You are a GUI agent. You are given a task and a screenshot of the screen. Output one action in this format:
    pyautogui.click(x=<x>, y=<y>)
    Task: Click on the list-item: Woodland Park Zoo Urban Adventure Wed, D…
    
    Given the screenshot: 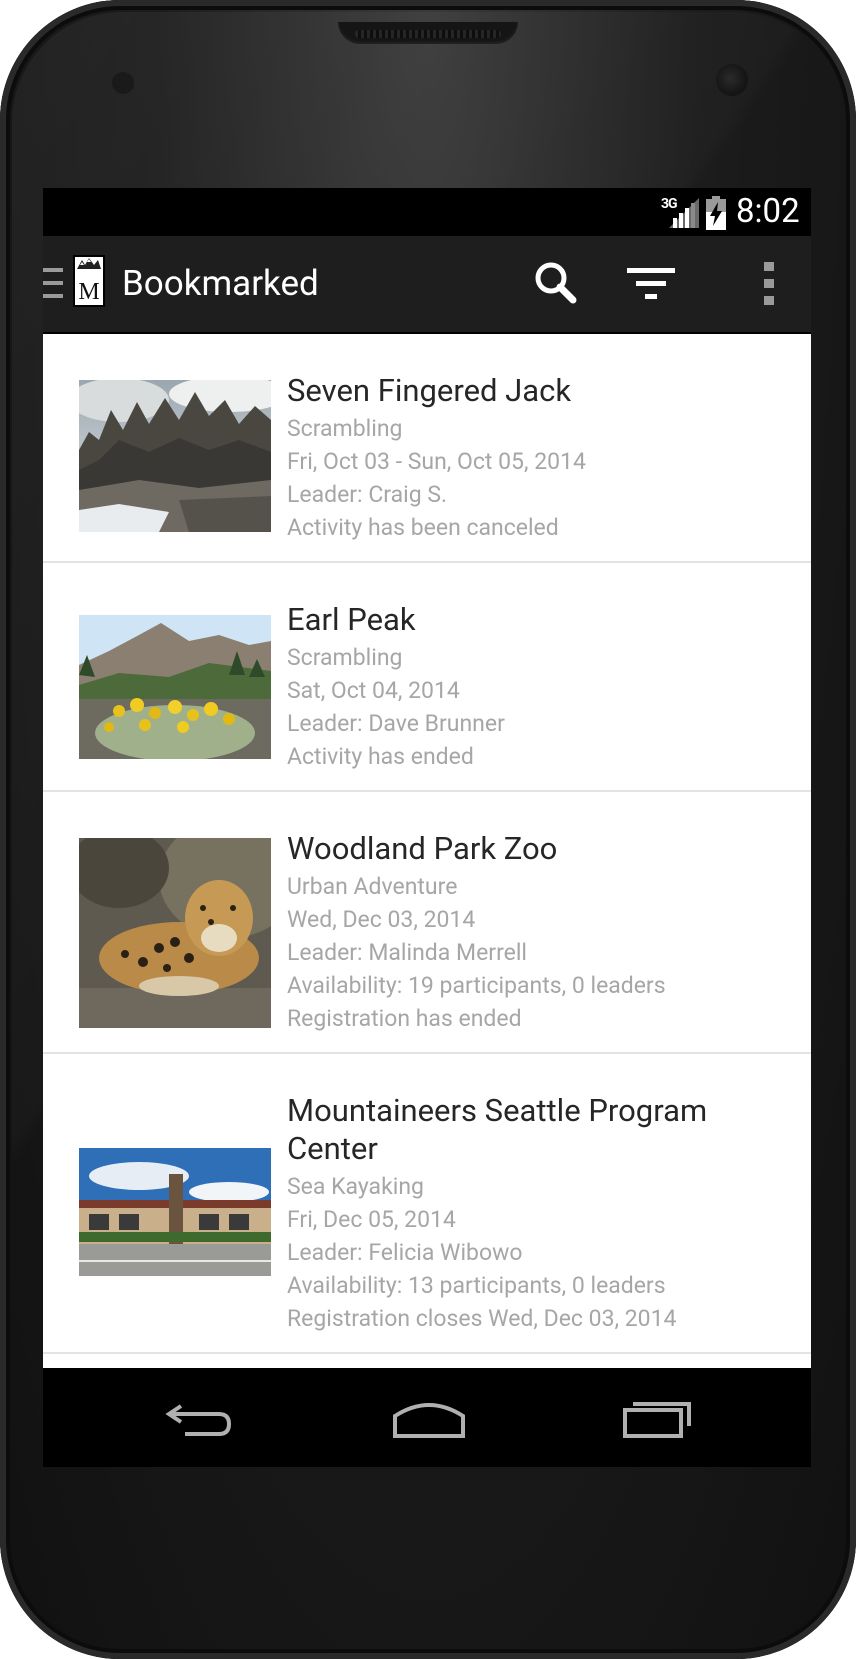 What is the action you would take?
    pyautogui.click(x=427, y=923)
    